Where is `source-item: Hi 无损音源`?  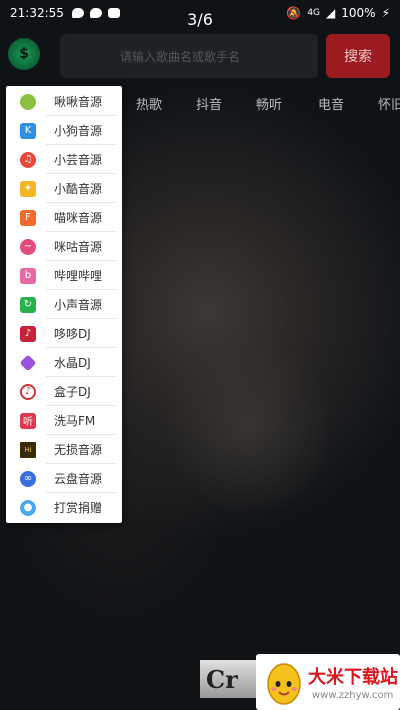
source-item: Hi 无损音源 is located at coordinates (64, 449).